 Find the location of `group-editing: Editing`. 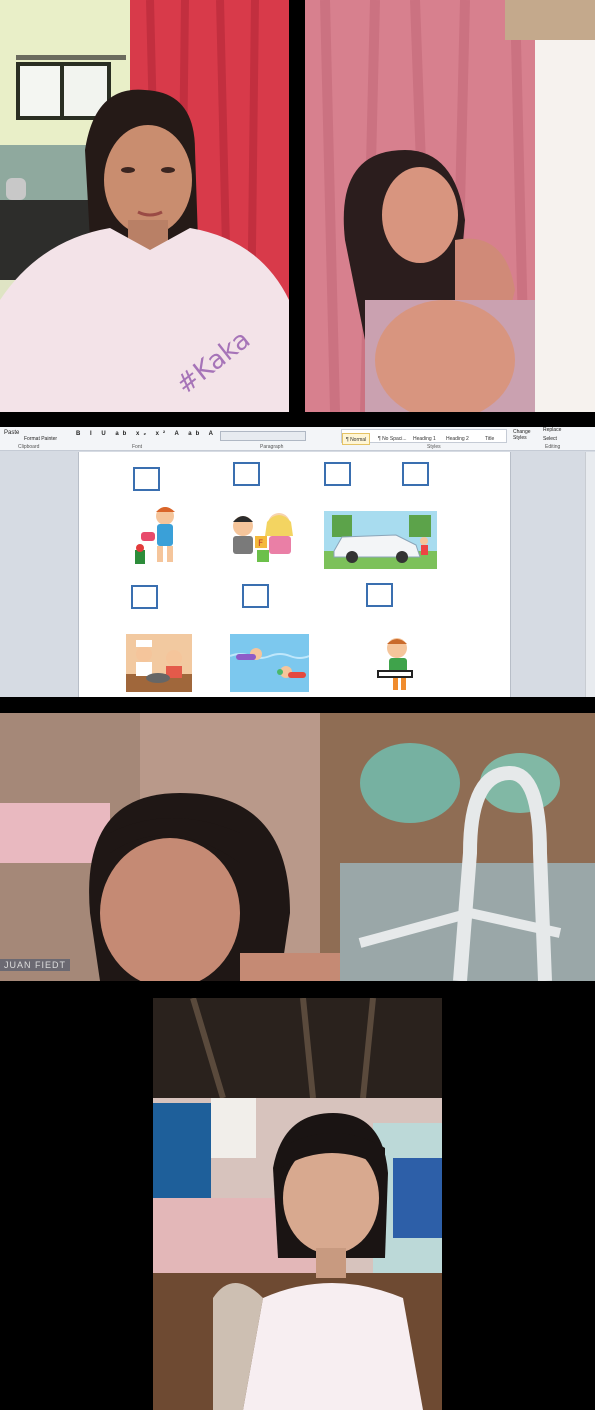

group-editing: Editing is located at coordinates (553, 447).